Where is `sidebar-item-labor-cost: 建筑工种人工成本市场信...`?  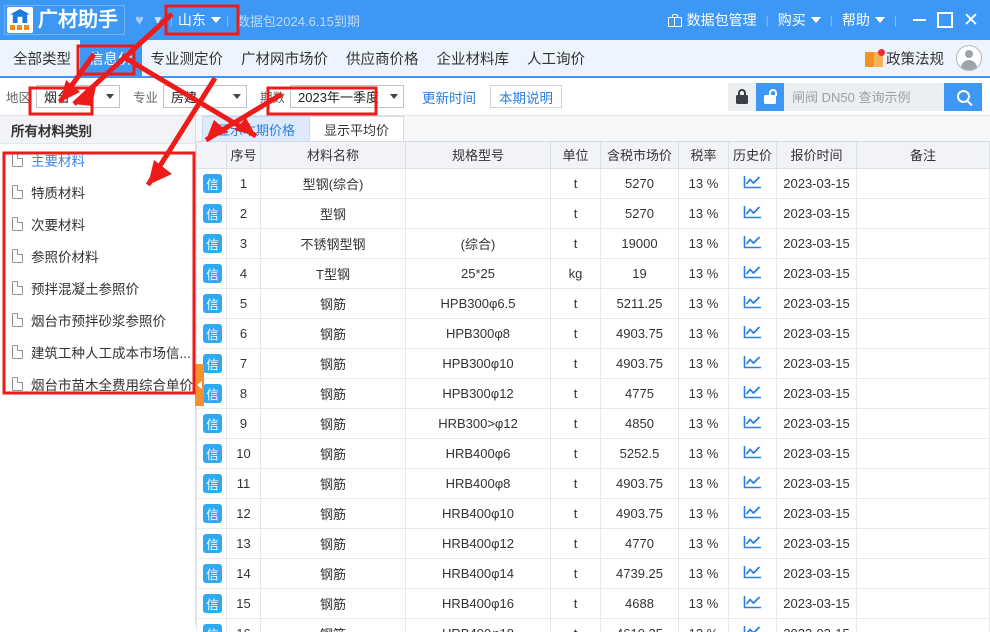 sidebar-item-labor-cost: 建筑工种人工成本市场信... is located at coordinates (97, 352).